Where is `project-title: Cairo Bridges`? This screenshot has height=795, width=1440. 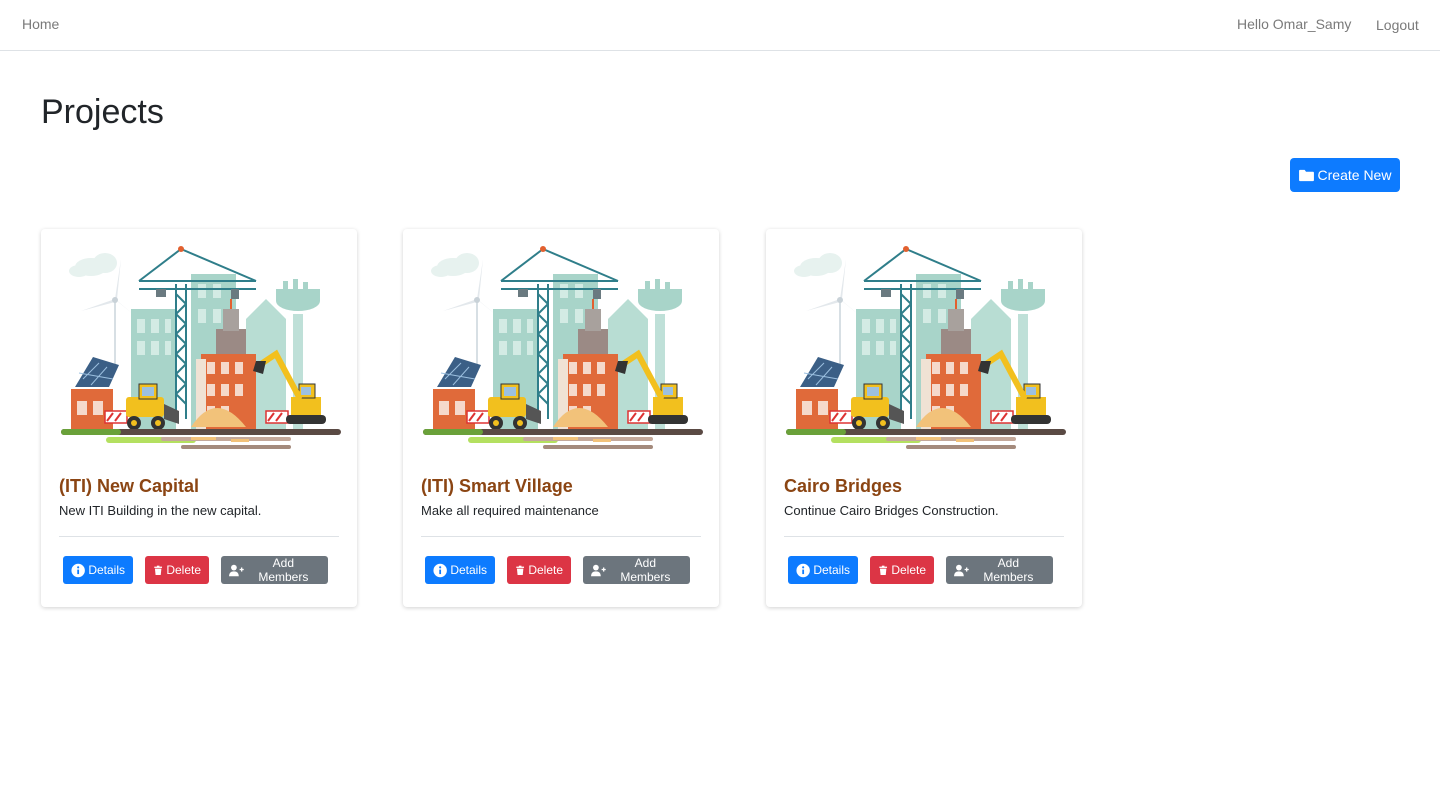 project-title: Cairo Bridges is located at coordinates (843, 486).